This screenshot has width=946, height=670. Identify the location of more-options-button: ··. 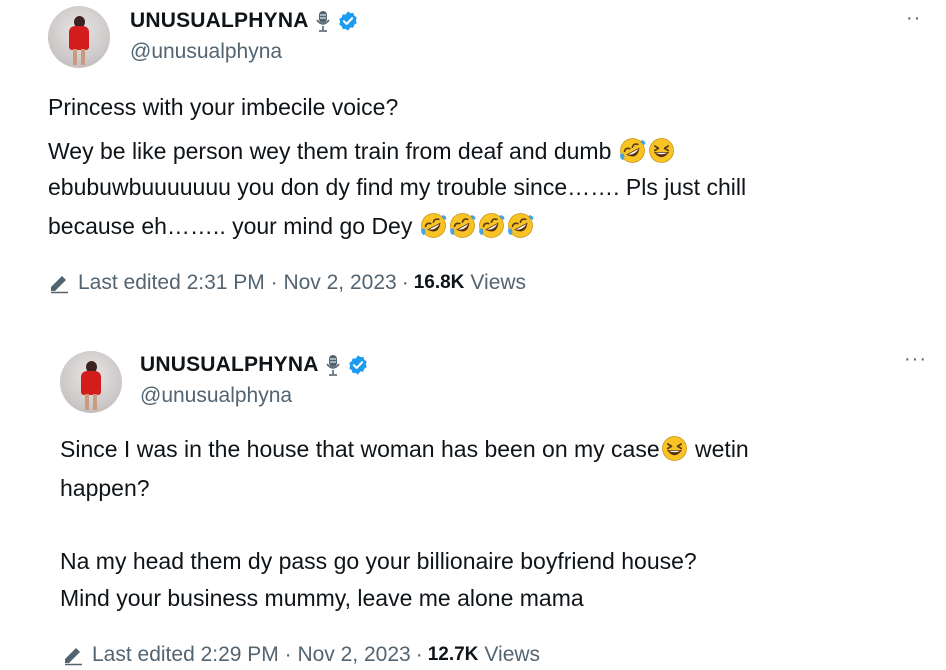
(913, 18).